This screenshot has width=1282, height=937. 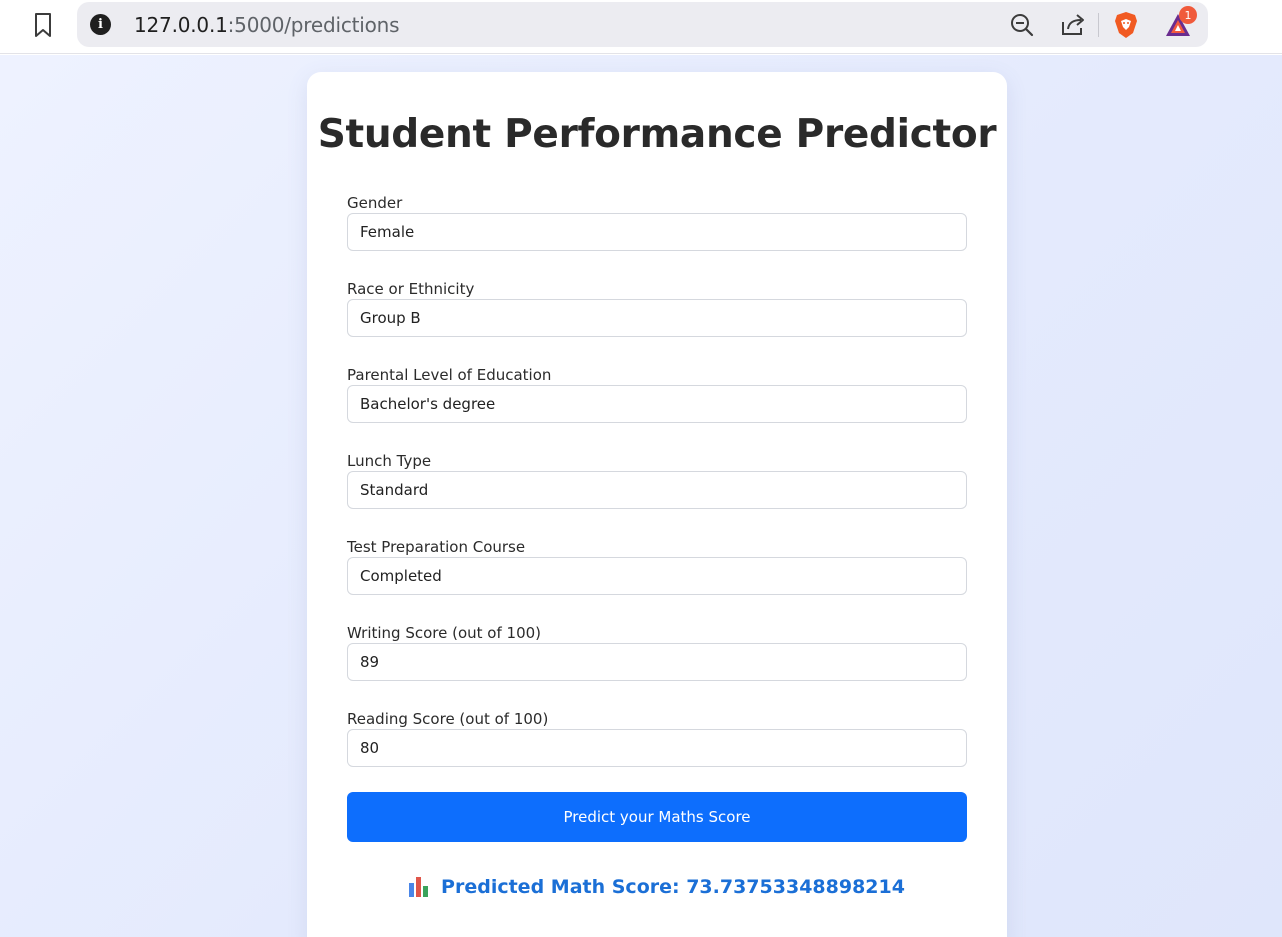 I want to click on test-prep-select: Completed, so click(x=657, y=576).